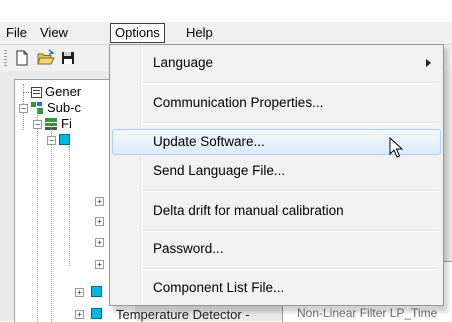 Image resolution: width=452 pixels, height=322 pixels. What do you see at coordinates (16, 33) in the screenshot?
I see `menu-file: File` at bounding box center [16, 33].